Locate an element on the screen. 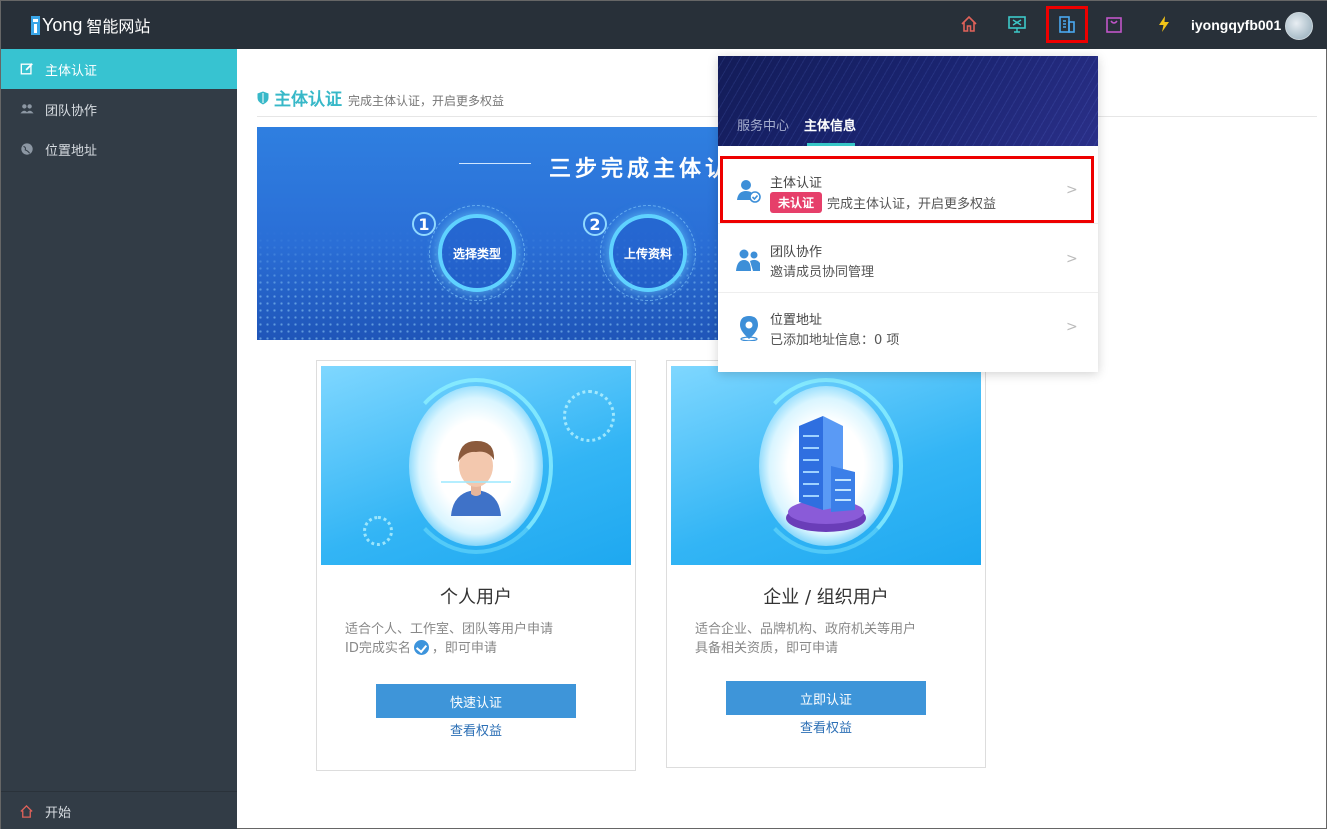 This screenshot has height=829, width=1327. card-desc-line: 适合个人、工作室、团队等用户申请 is located at coordinates (449, 629).